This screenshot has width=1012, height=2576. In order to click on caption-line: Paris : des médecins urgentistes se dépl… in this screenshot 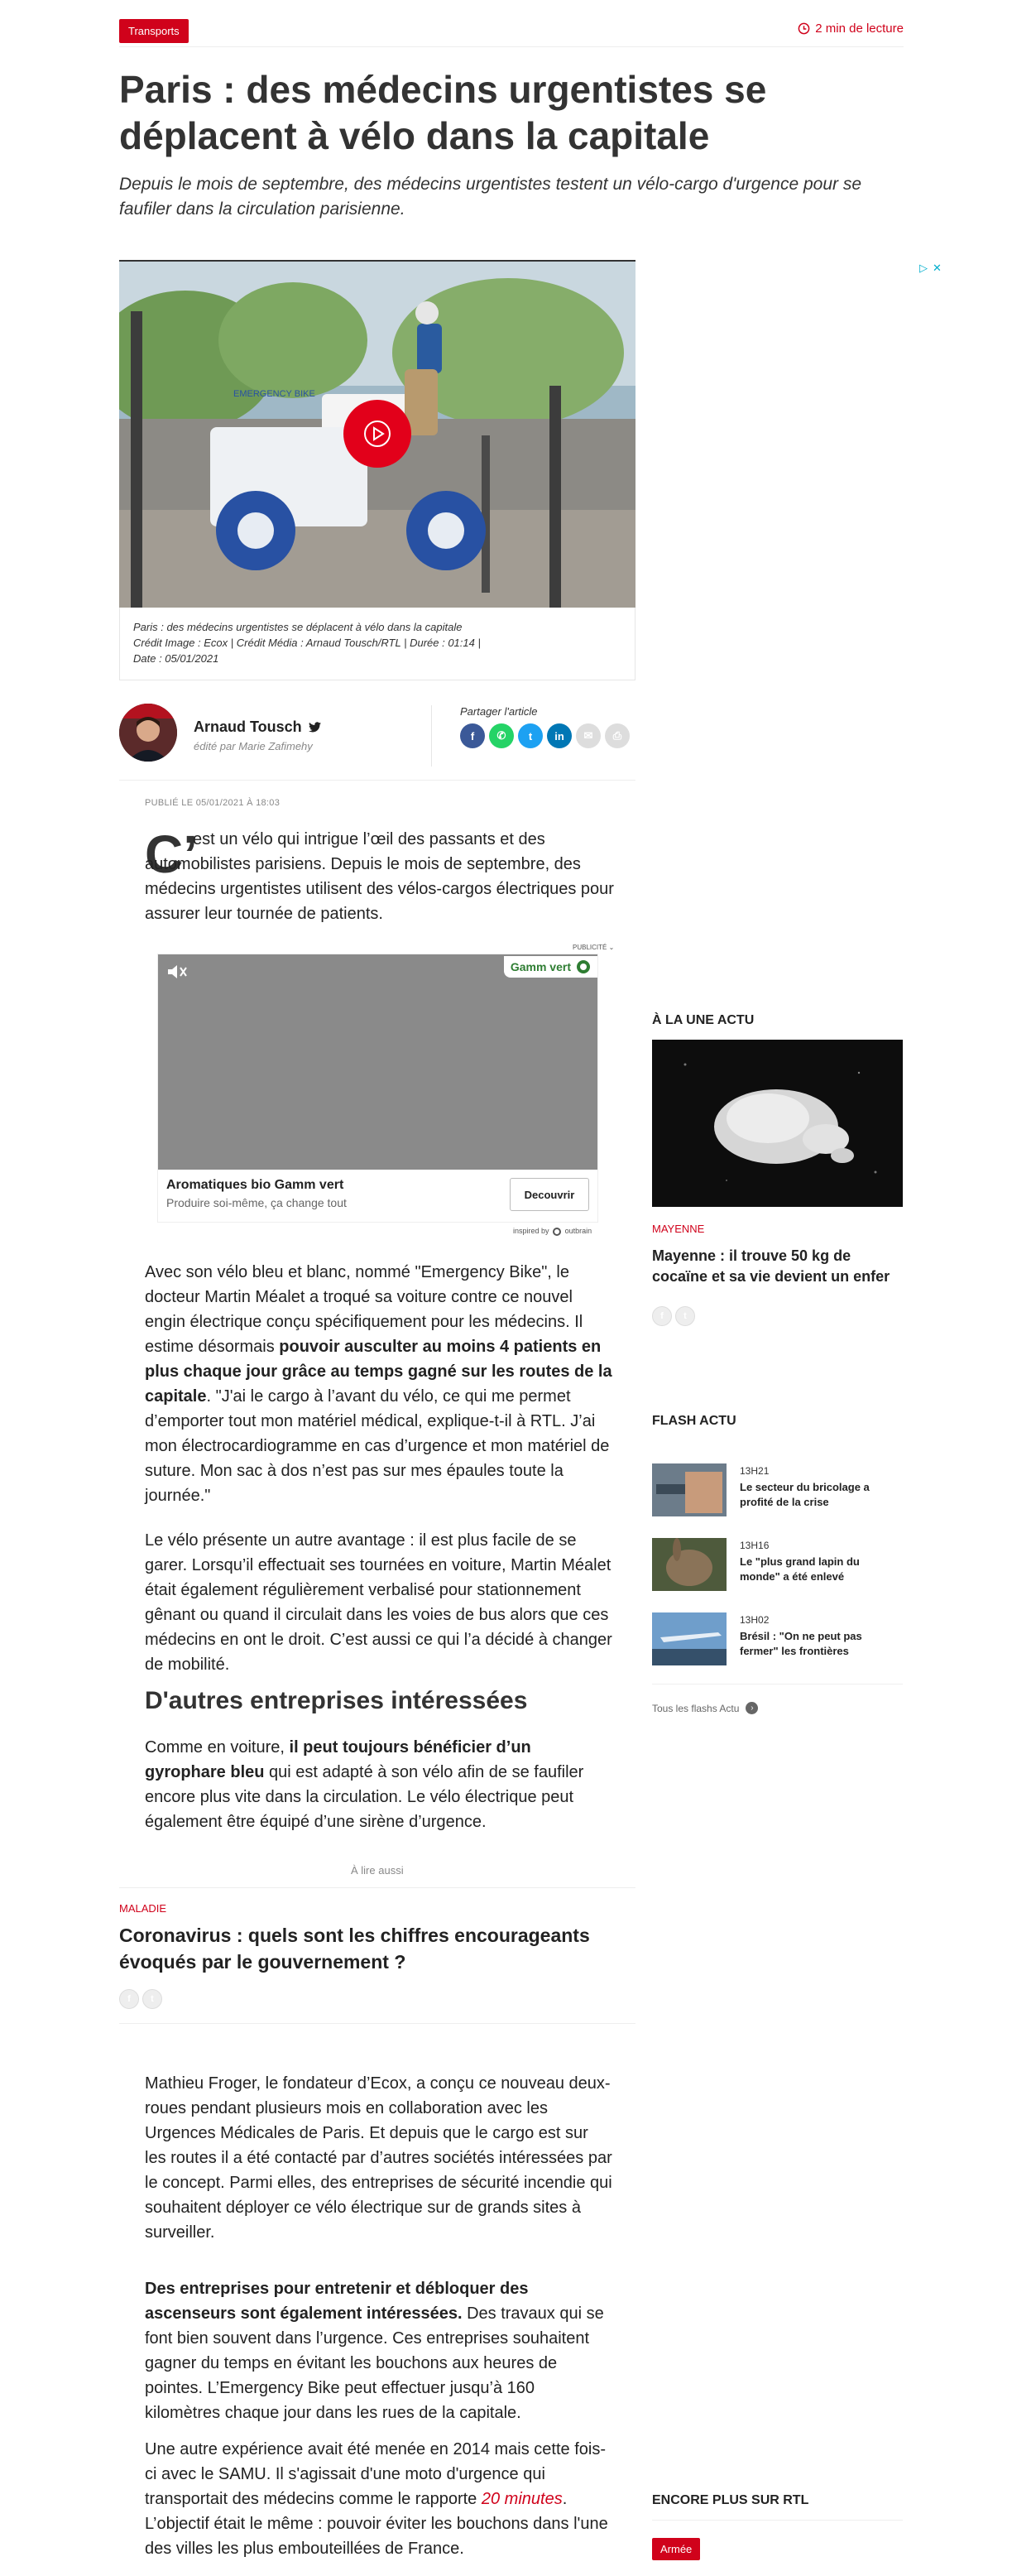, I will do `click(298, 627)`.